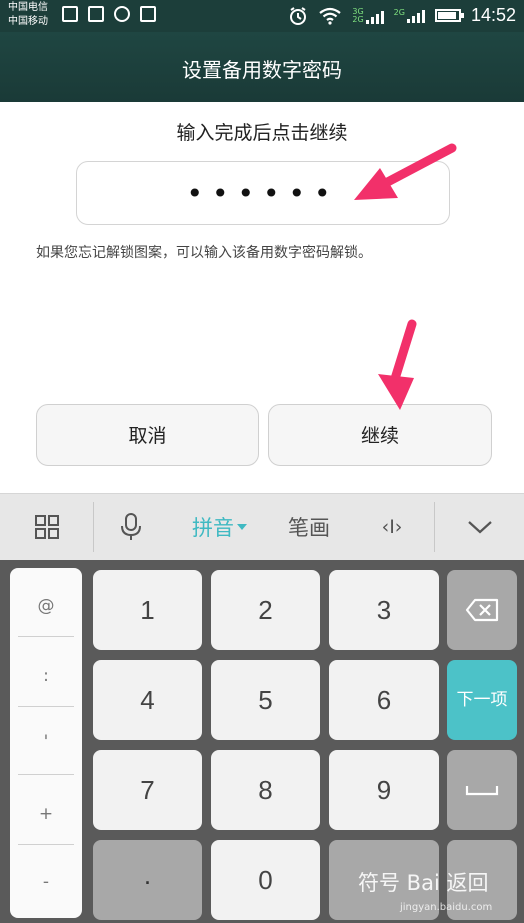 This screenshot has height=923, width=524. What do you see at coordinates (70, 14) in the screenshot?
I see `image-notification-icon` at bounding box center [70, 14].